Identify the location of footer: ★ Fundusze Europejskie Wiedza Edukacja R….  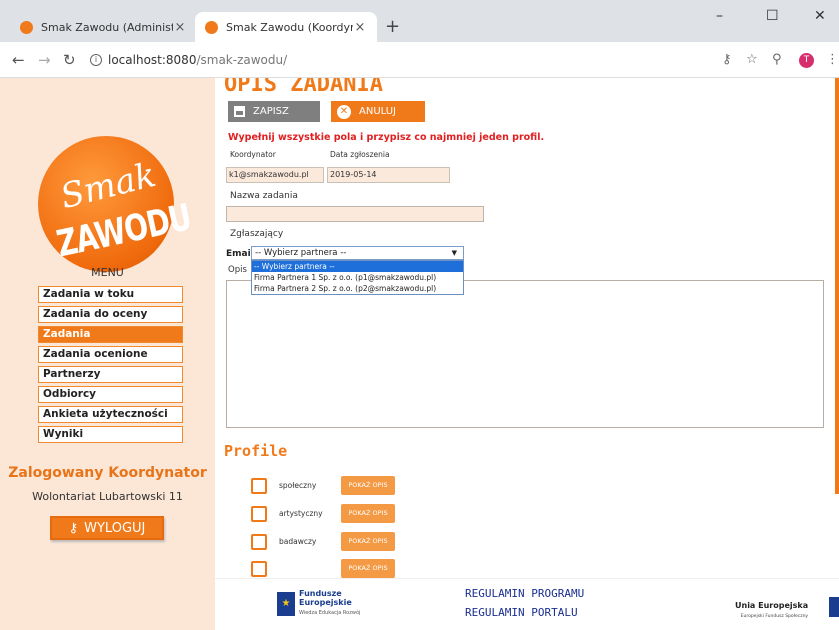
(527, 604).